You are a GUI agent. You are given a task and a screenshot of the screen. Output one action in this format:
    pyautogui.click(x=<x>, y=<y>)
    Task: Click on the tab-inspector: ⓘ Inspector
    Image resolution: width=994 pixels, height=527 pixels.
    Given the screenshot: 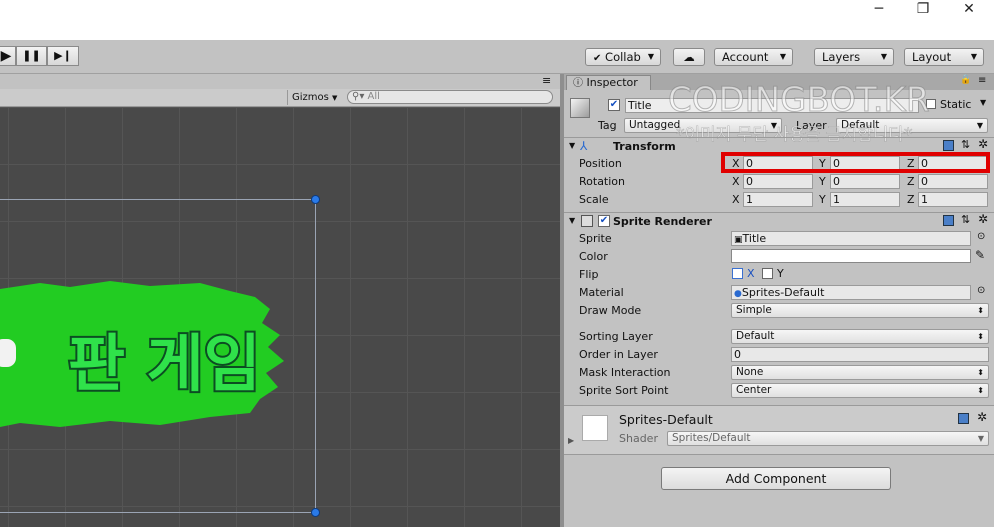 What is the action you would take?
    pyautogui.click(x=608, y=82)
    